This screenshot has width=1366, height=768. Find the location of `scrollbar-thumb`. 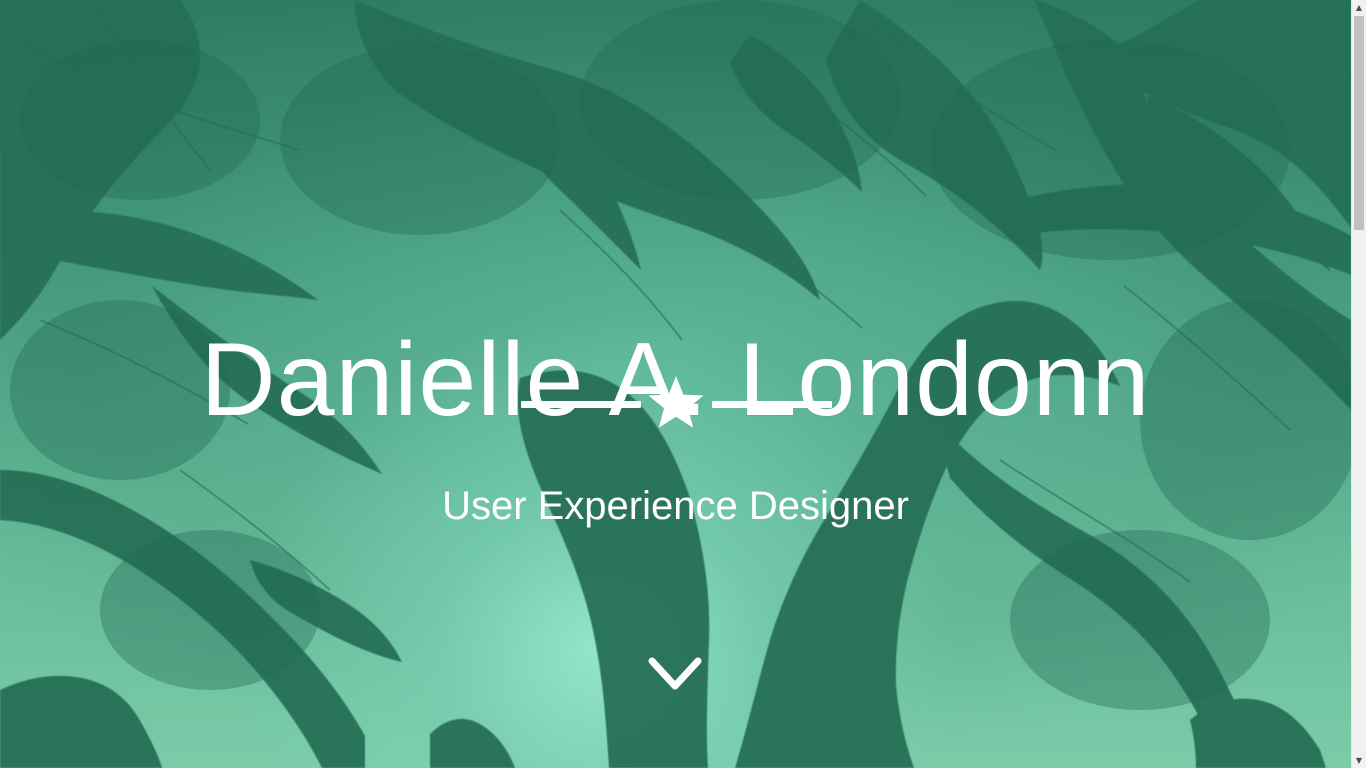

scrollbar-thumb is located at coordinates (1359, 123).